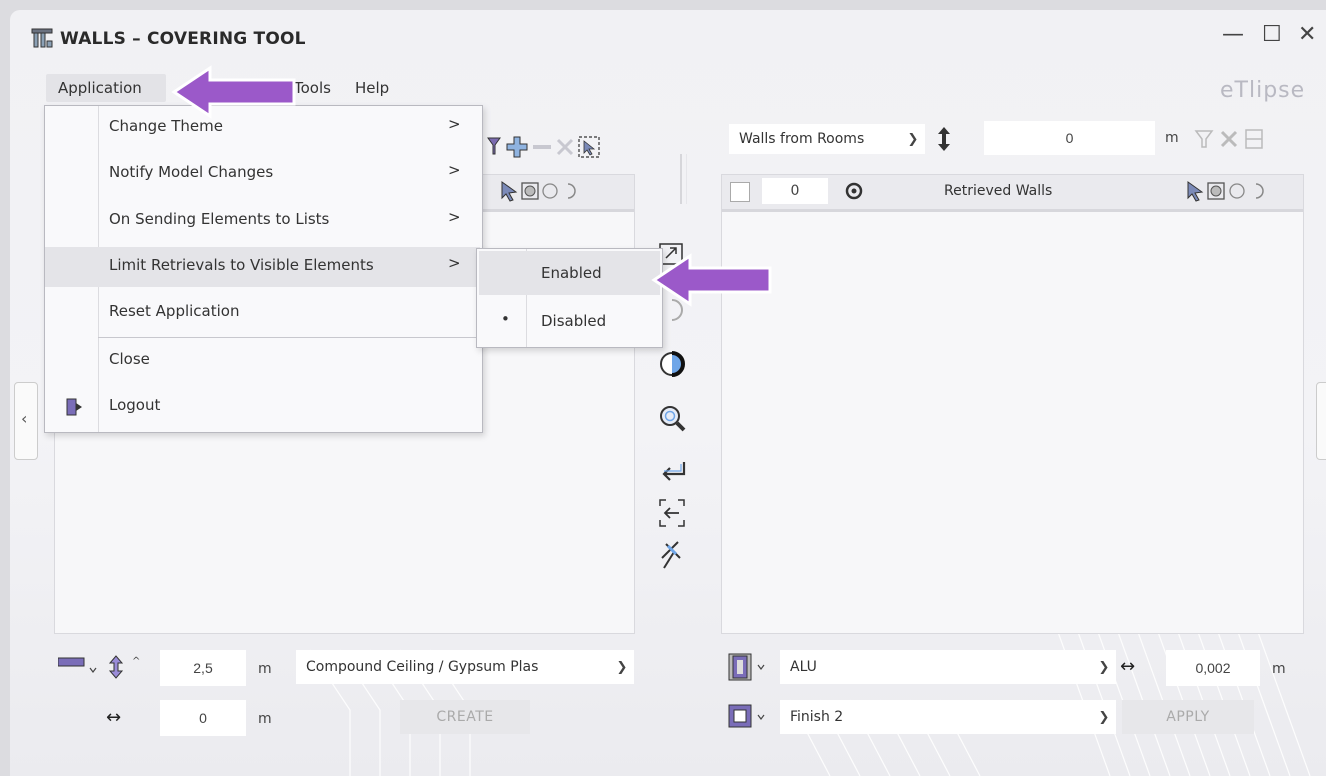  I want to click on panel-divider, so click(681, 179).